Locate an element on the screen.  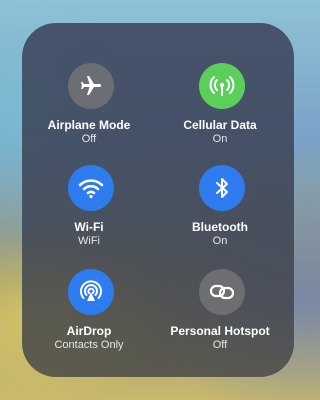
bluetooth-label: Bluetooth is located at coordinates (220, 227).